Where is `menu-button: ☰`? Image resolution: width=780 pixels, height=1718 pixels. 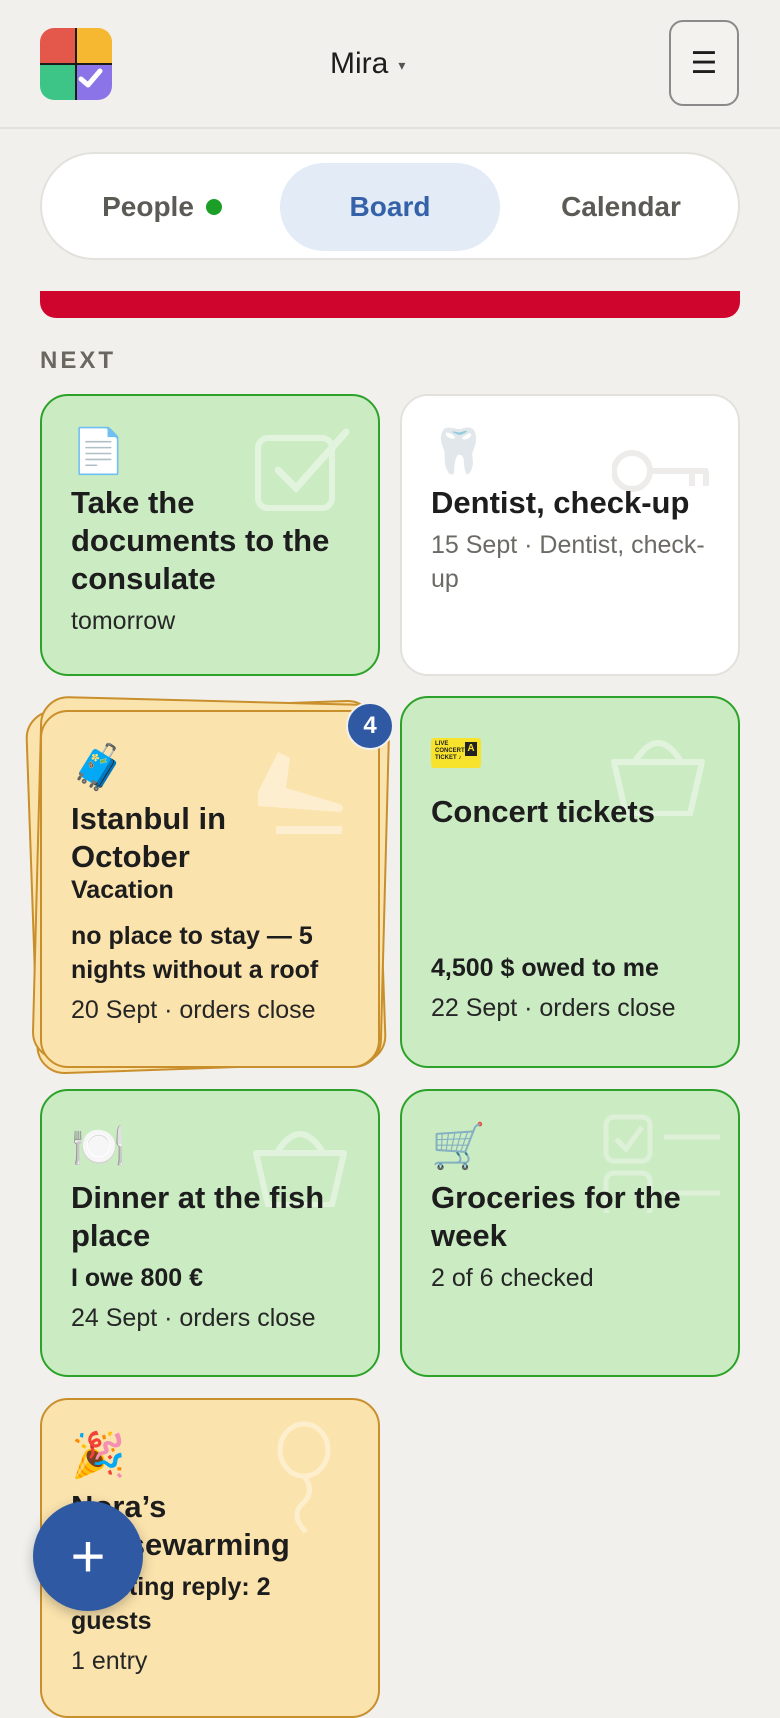
menu-button: ☰ is located at coordinates (704, 63).